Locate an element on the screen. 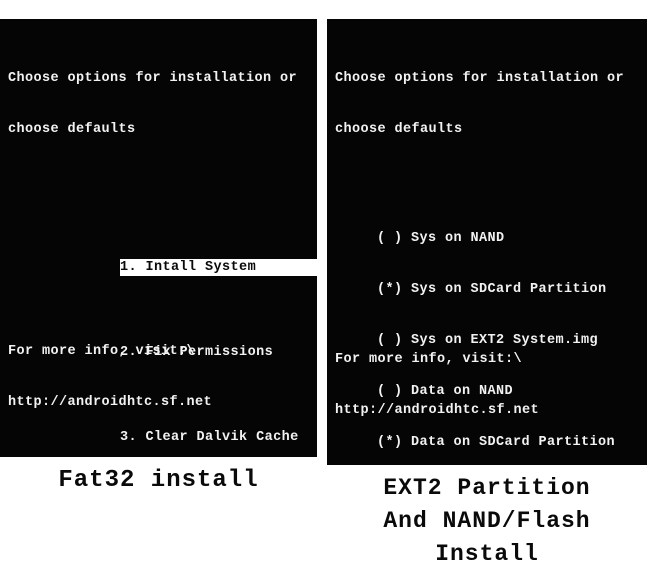 This screenshot has height=572, width=651. right-footer-line-1: For more info, visit:\ is located at coordinates (429, 359).